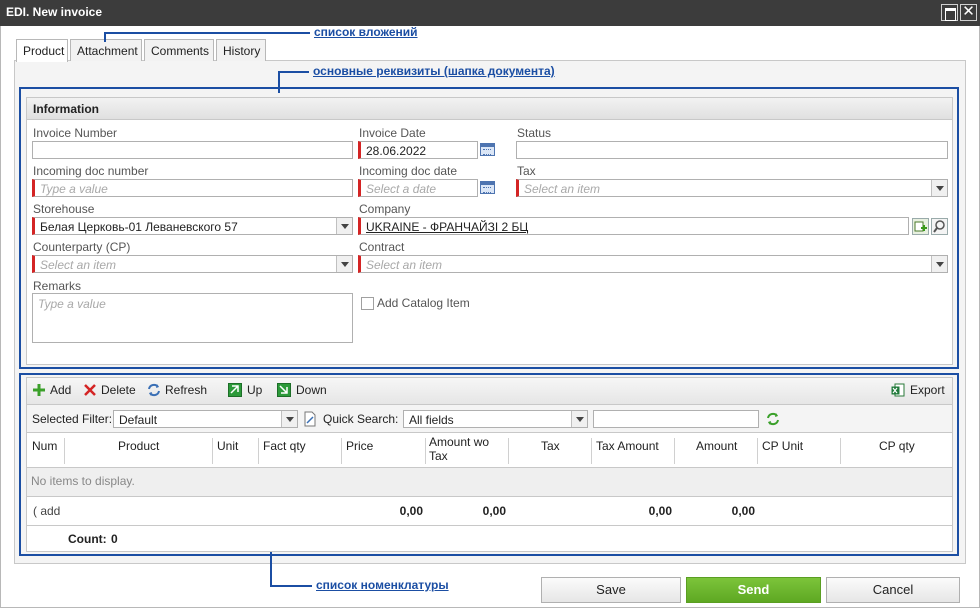 This screenshot has width=980, height=608. Describe the element at coordinates (490, 13) in the screenshot. I see `title-bar` at that location.